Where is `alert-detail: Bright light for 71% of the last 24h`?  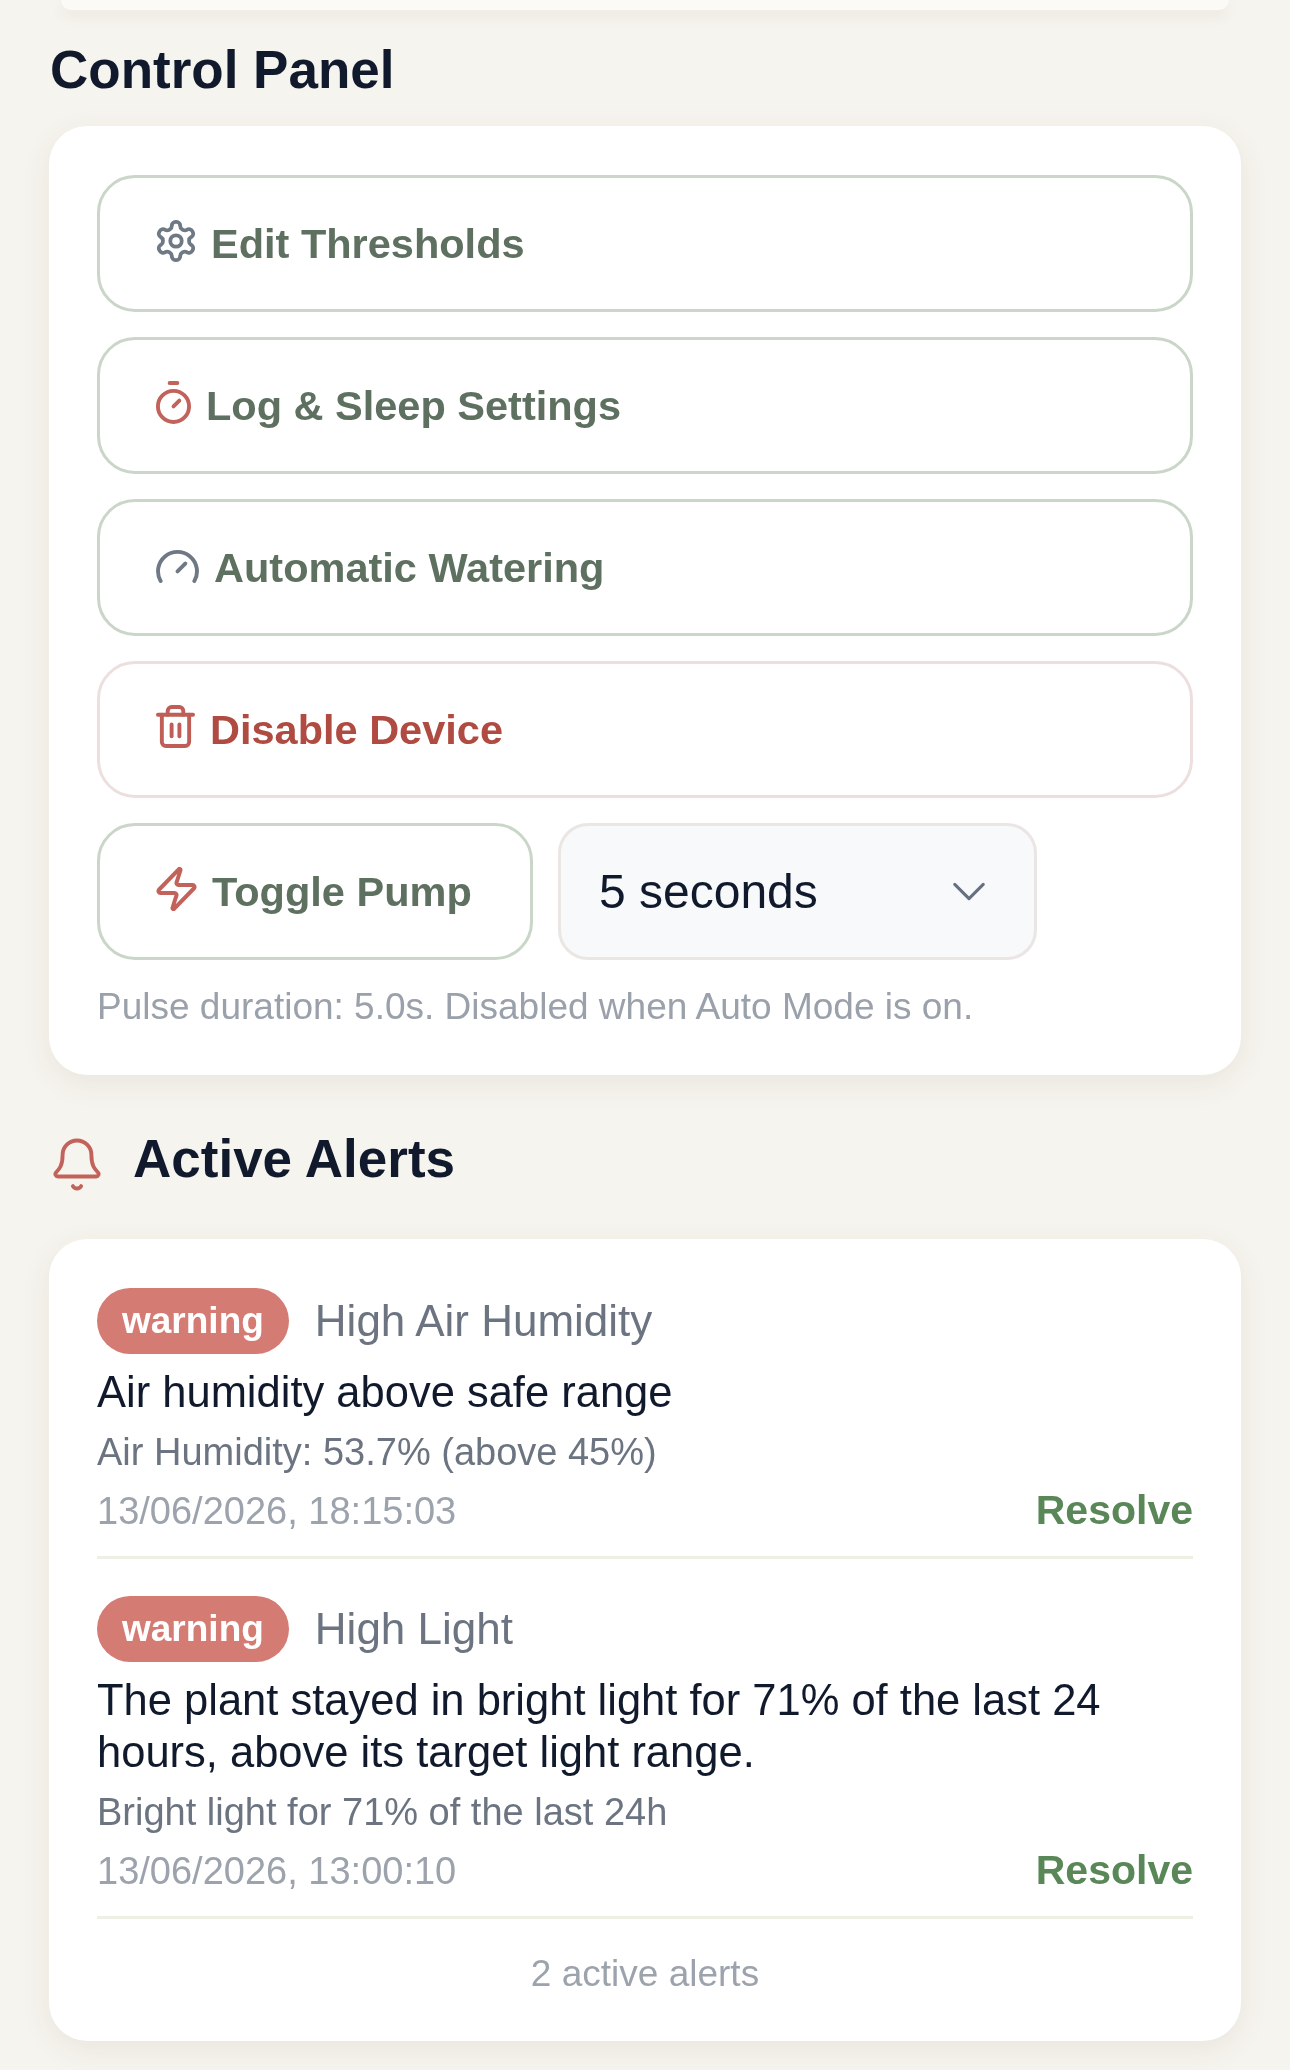
alert-detail: Bright light for 71% of the last 24h is located at coordinates (383, 1812).